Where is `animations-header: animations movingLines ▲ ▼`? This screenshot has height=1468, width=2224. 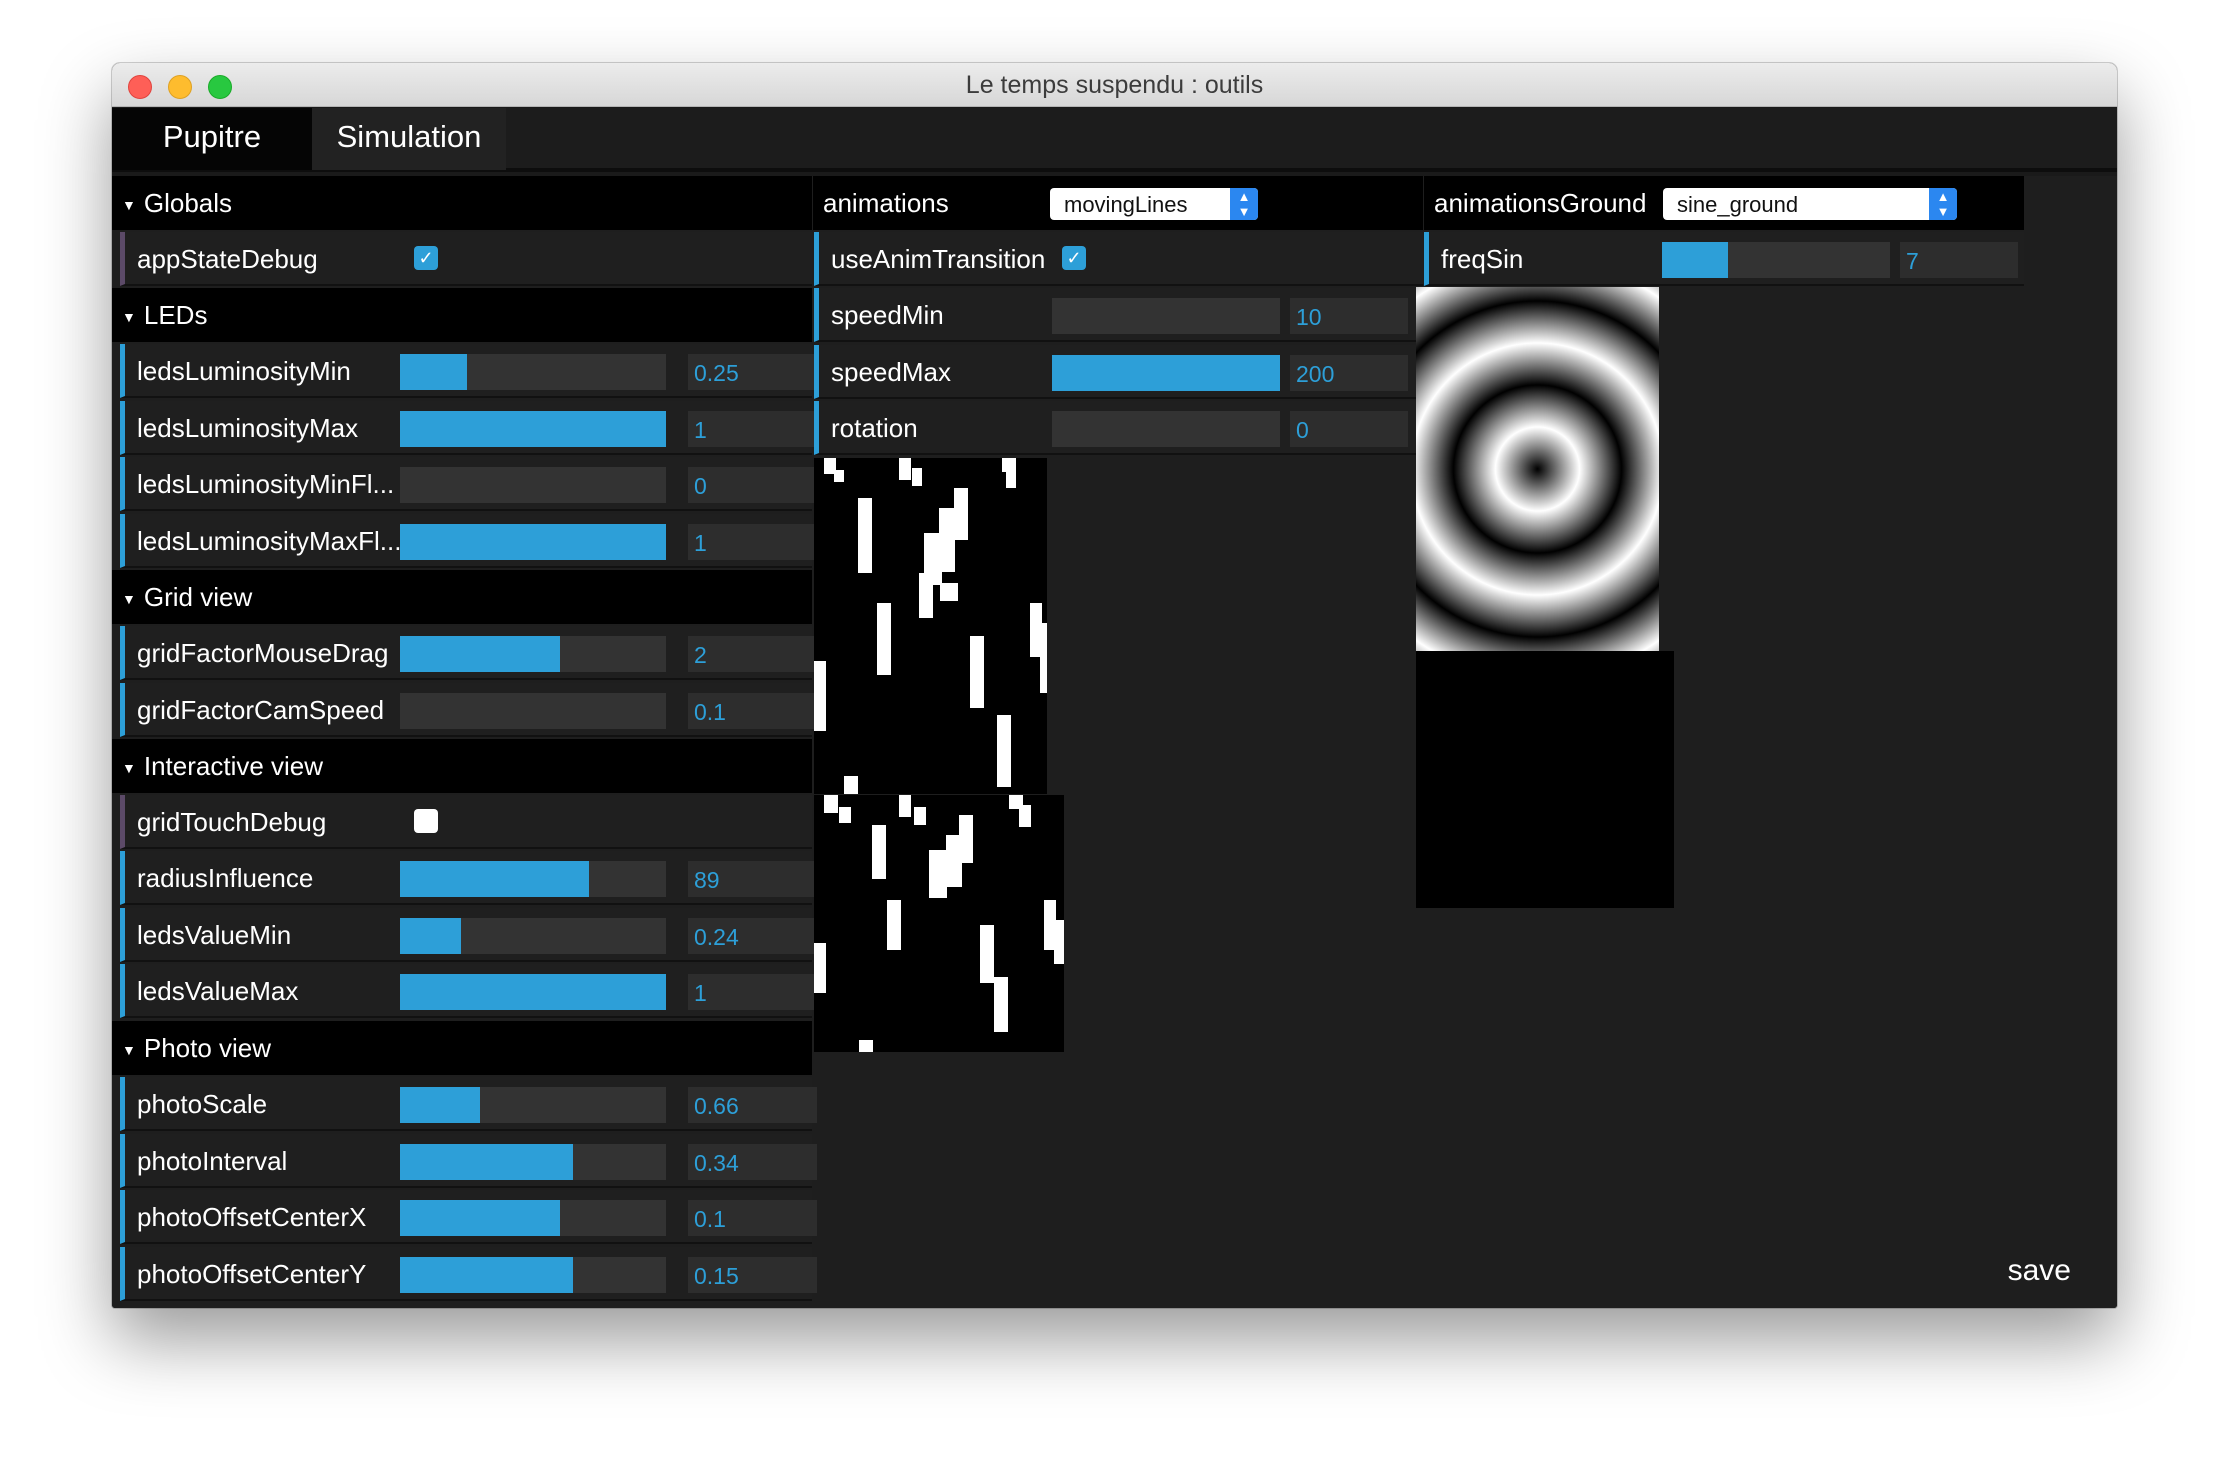
animations-header: animations movingLines ▲ ▼ is located at coordinates (1118, 203).